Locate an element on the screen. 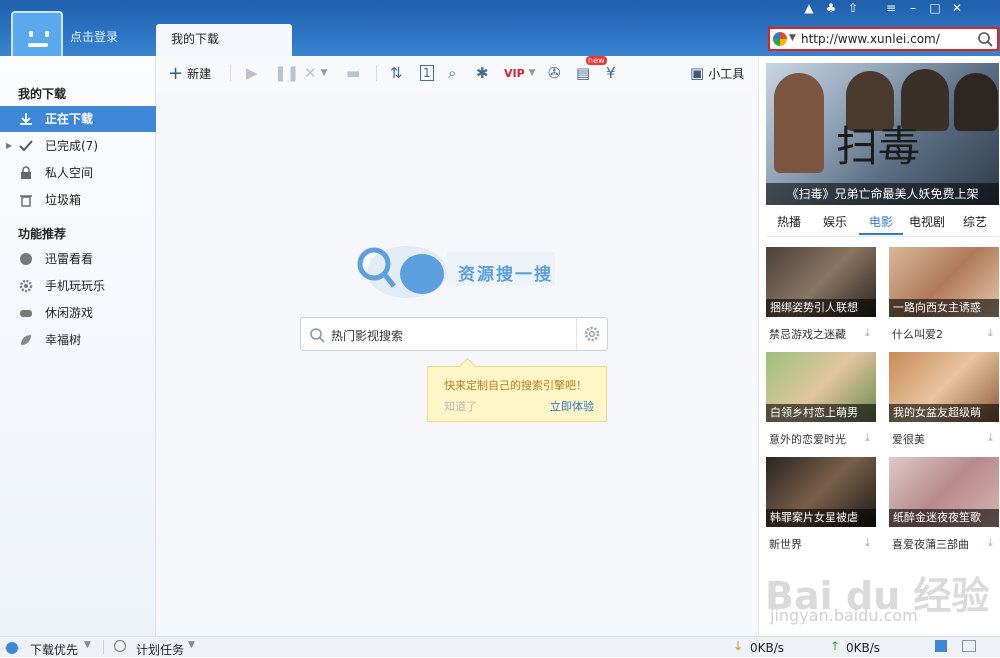  menu-icon: ≡ is located at coordinates (891, 8).